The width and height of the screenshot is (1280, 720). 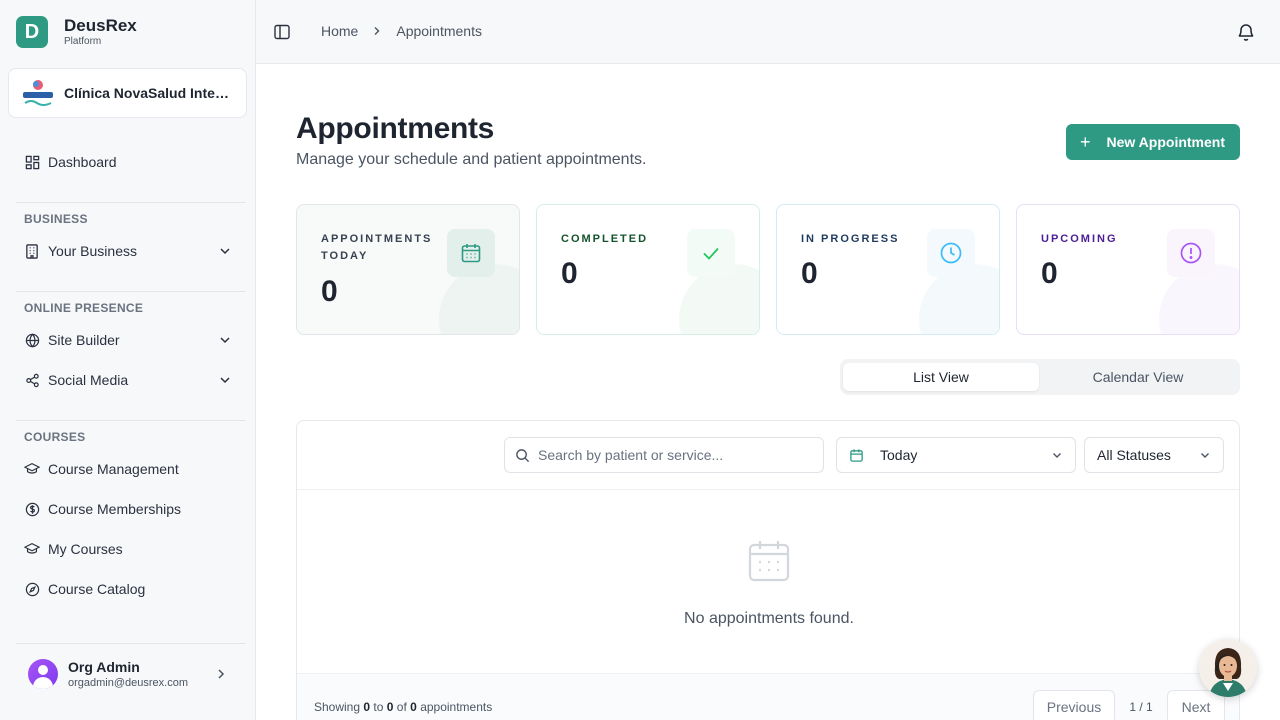 I want to click on stat-label: COMPLETED, so click(x=605, y=239).